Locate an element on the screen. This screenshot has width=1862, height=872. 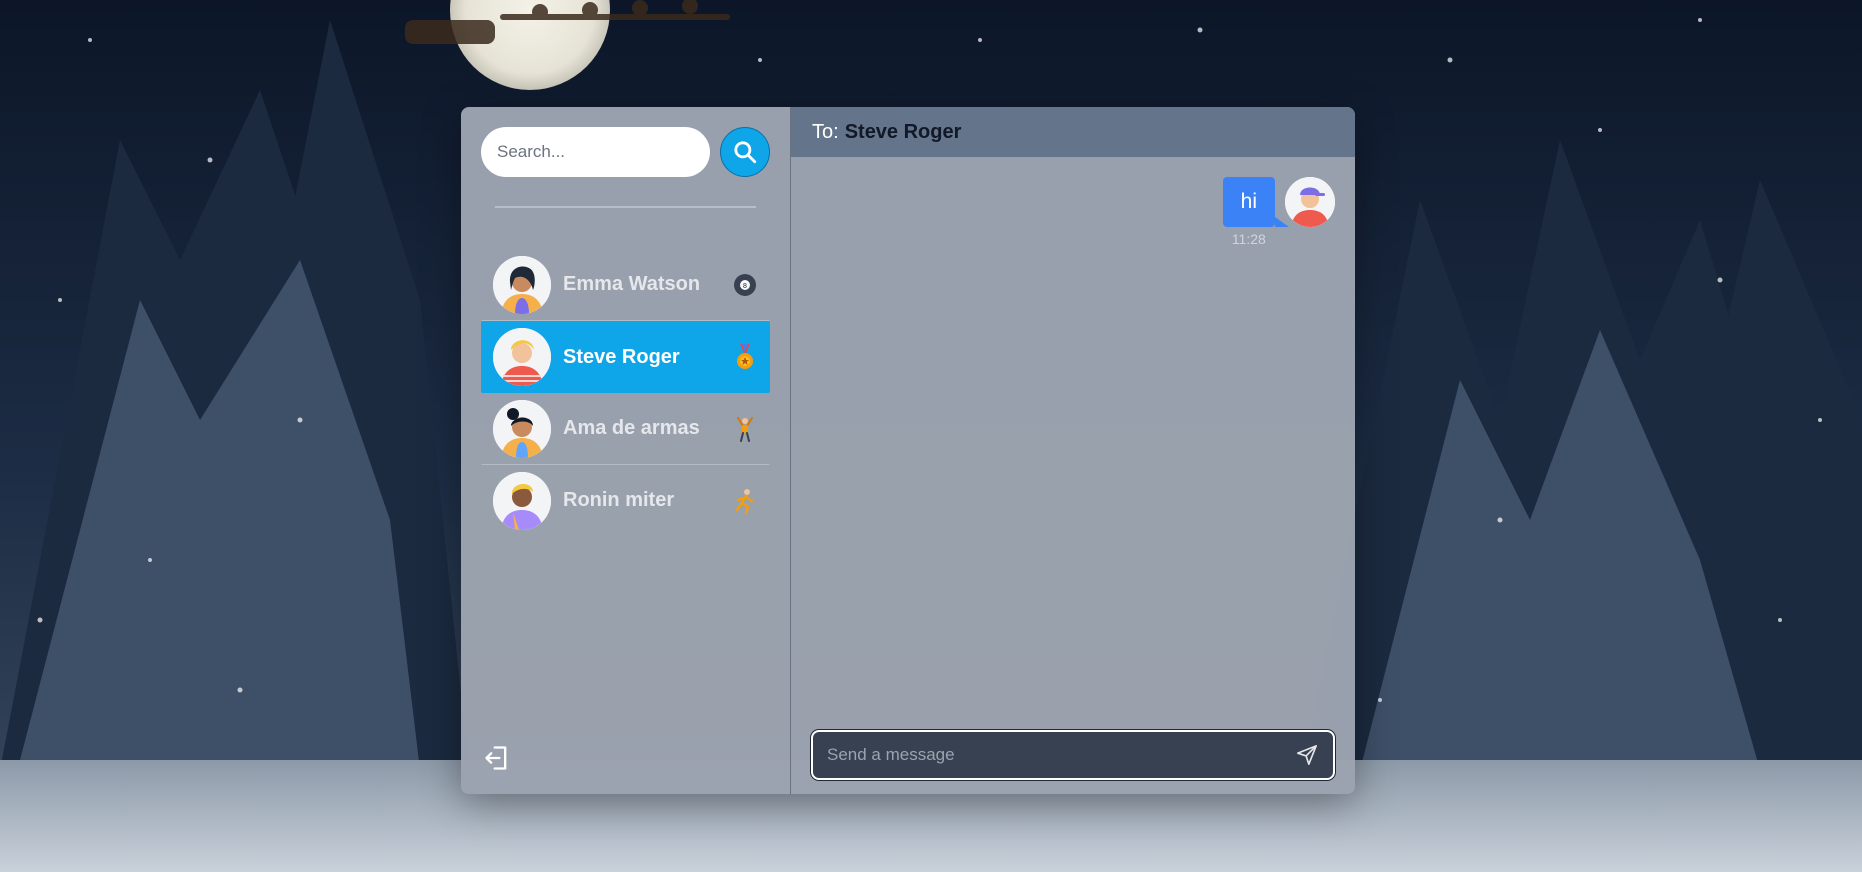
send-icon is located at coordinates (1307, 755).